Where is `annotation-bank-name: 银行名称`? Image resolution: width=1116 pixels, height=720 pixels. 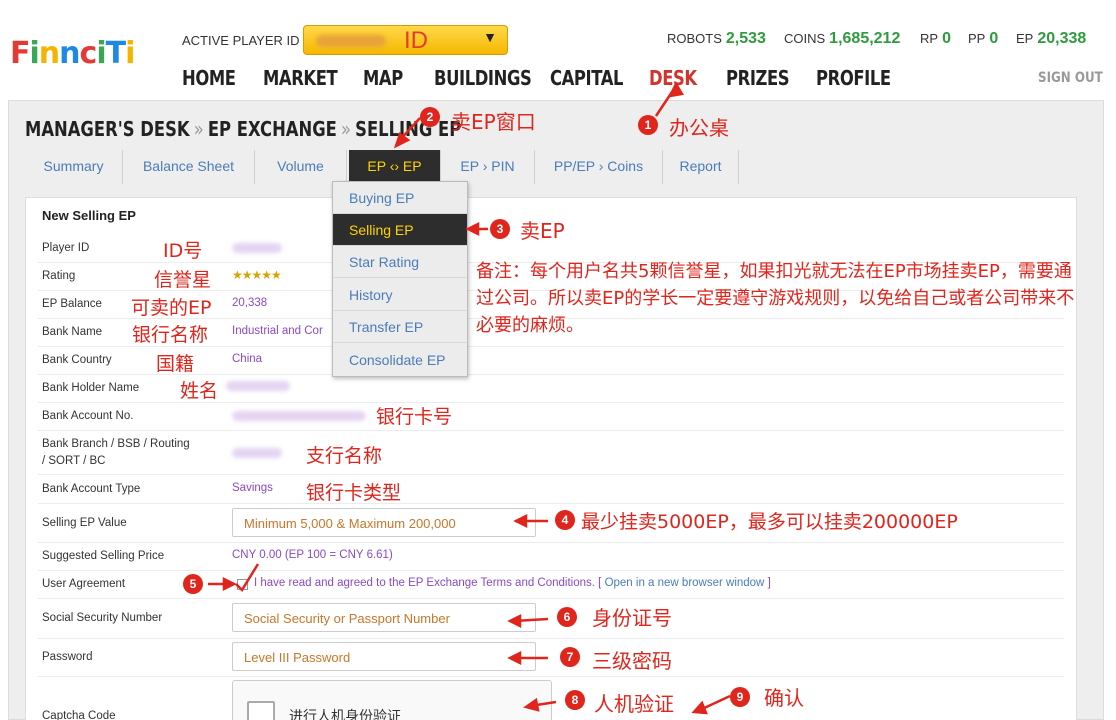 annotation-bank-name: 银行名称 is located at coordinates (170, 335).